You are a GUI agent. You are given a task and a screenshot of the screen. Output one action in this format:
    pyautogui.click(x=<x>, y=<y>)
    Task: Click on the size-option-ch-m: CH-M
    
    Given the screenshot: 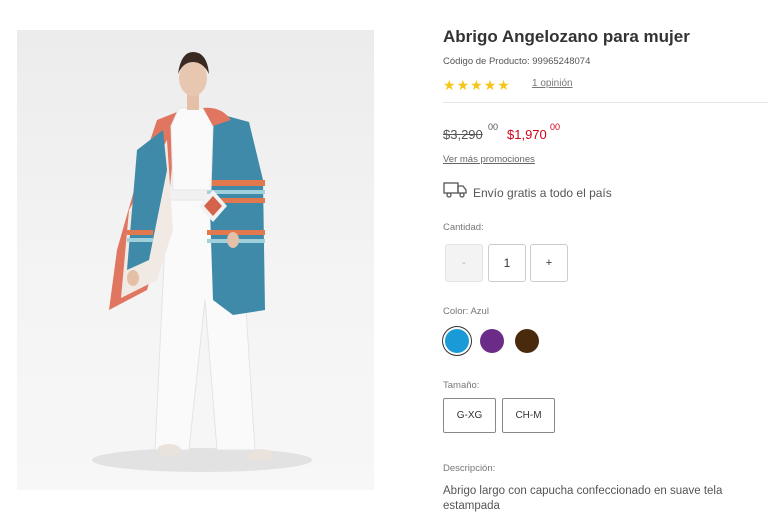 What is the action you would take?
    pyautogui.click(x=528, y=415)
    